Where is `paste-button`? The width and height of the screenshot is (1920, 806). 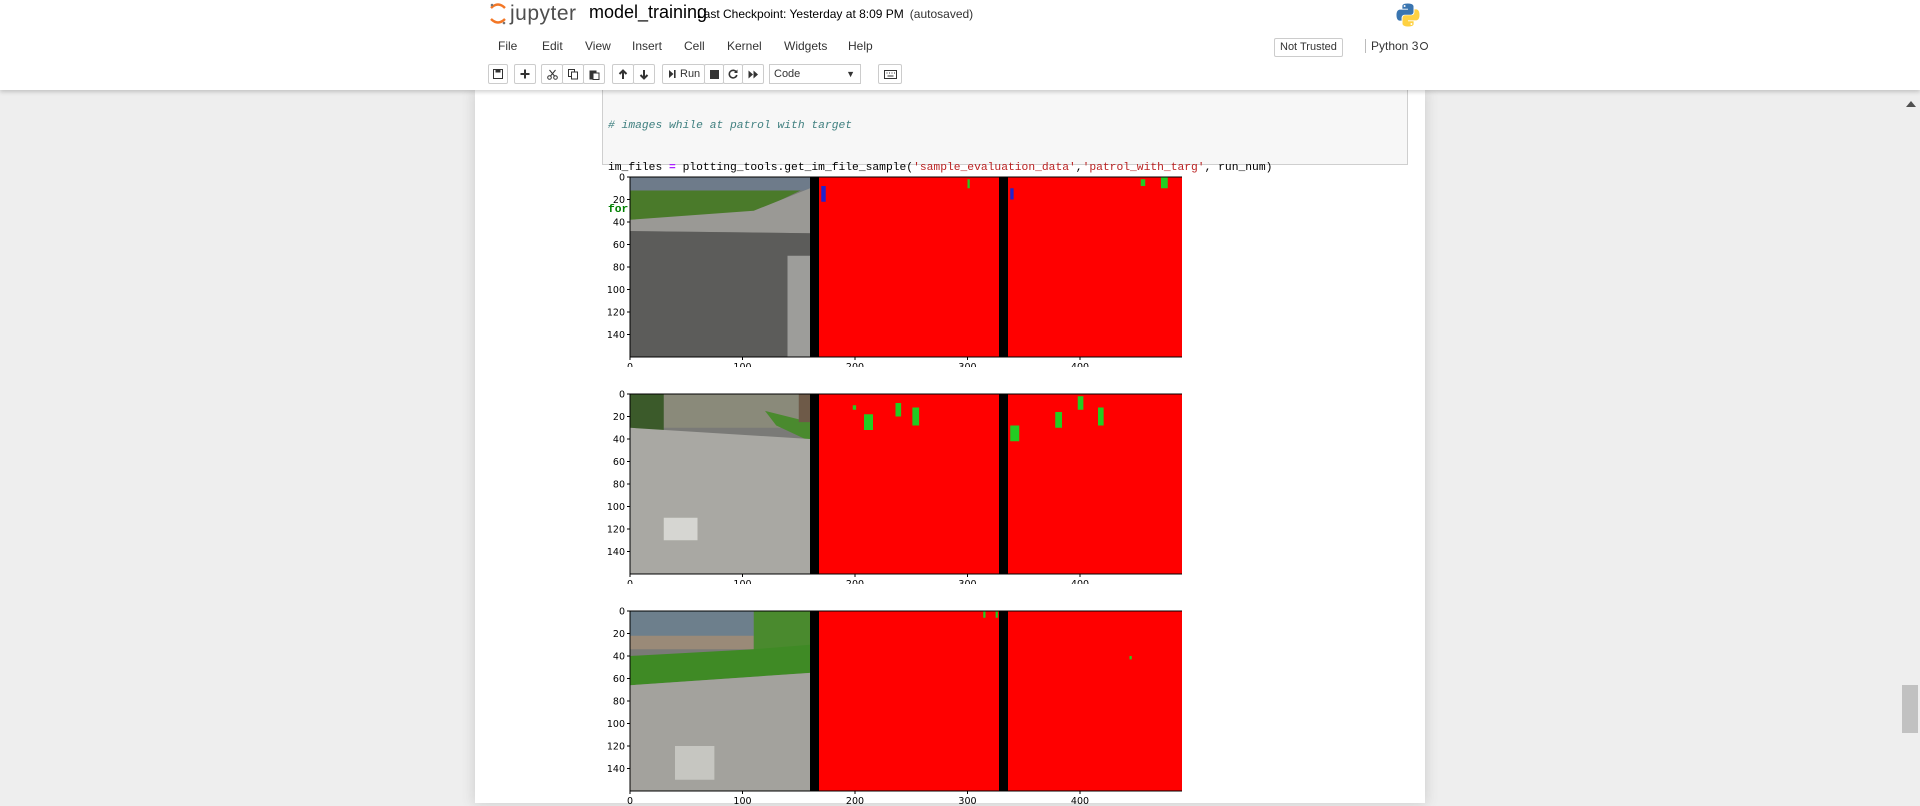
paste-button is located at coordinates (594, 74).